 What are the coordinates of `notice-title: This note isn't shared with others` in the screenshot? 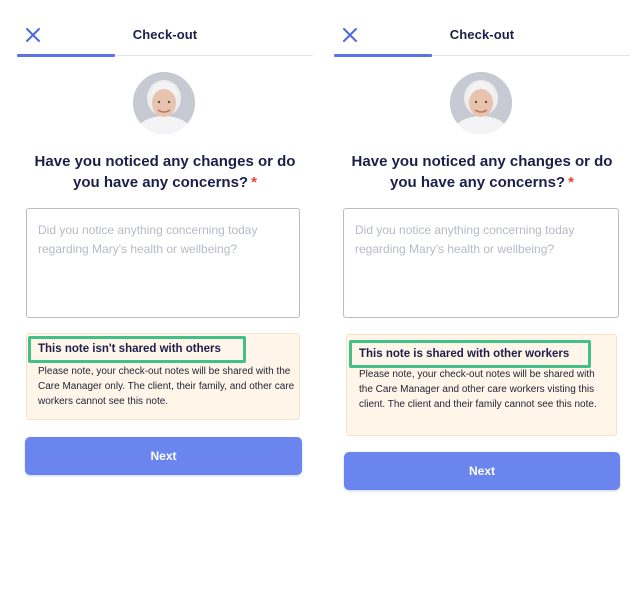 It's located at (129, 349).